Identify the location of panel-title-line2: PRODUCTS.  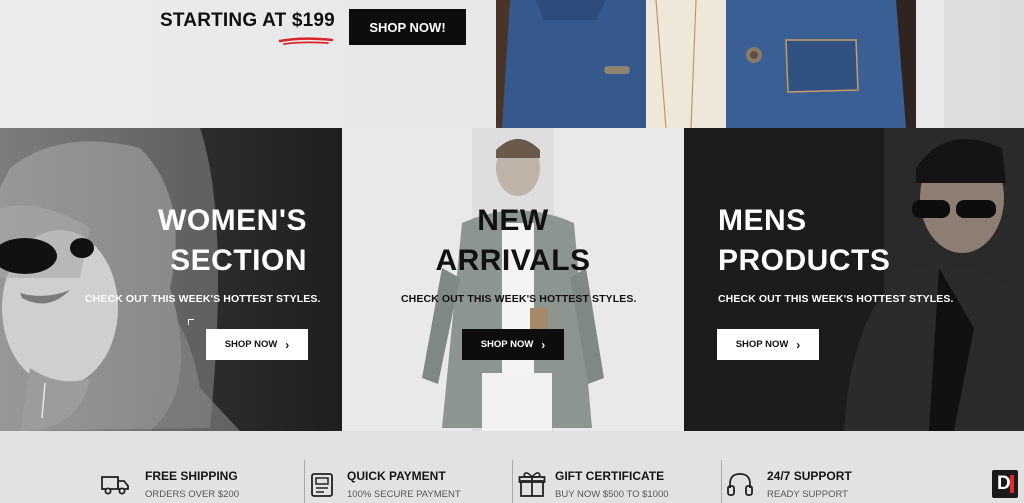
(804, 260).